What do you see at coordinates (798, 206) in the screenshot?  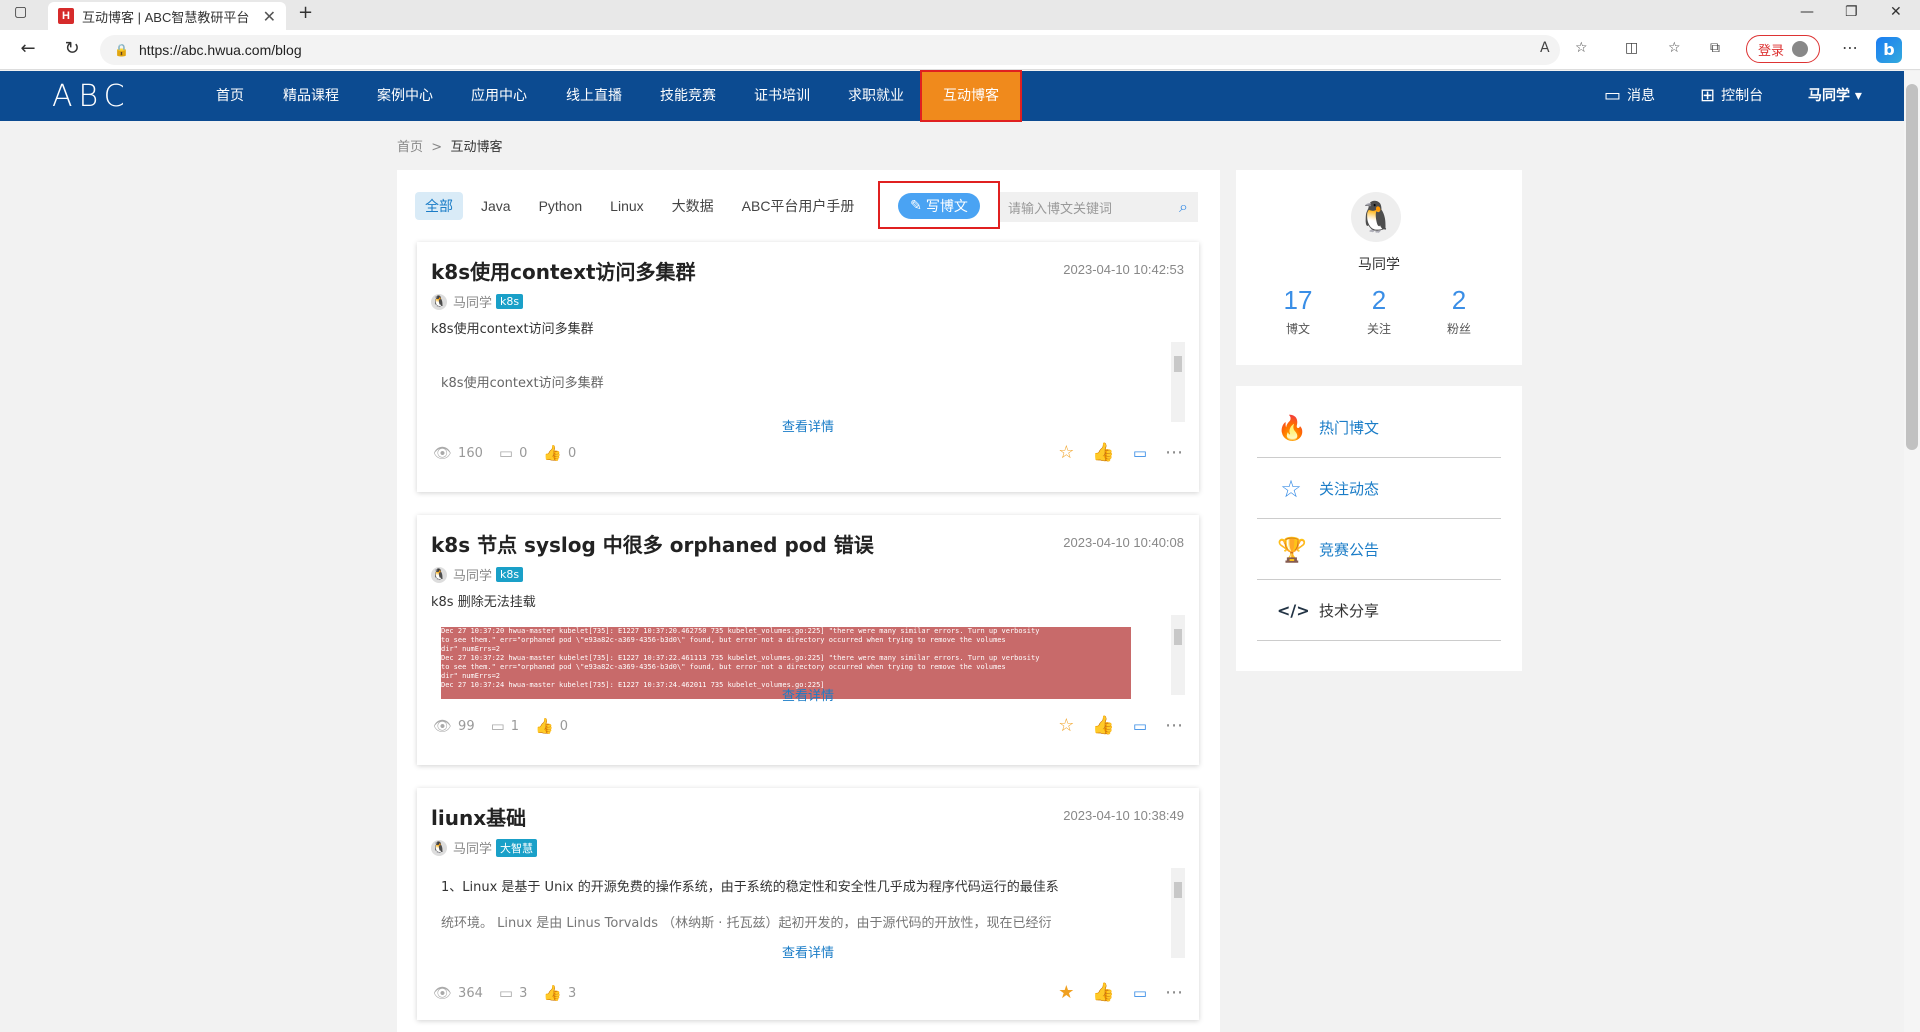 I see `filter-user-manual: ABC平台用户手册` at bounding box center [798, 206].